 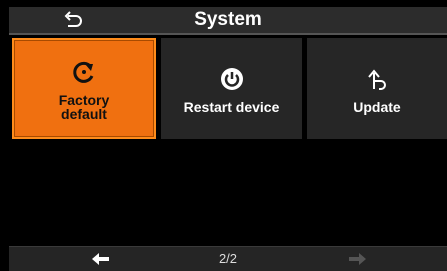 What do you see at coordinates (84, 72) in the screenshot?
I see `reset-icon` at bounding box center [84, 72].